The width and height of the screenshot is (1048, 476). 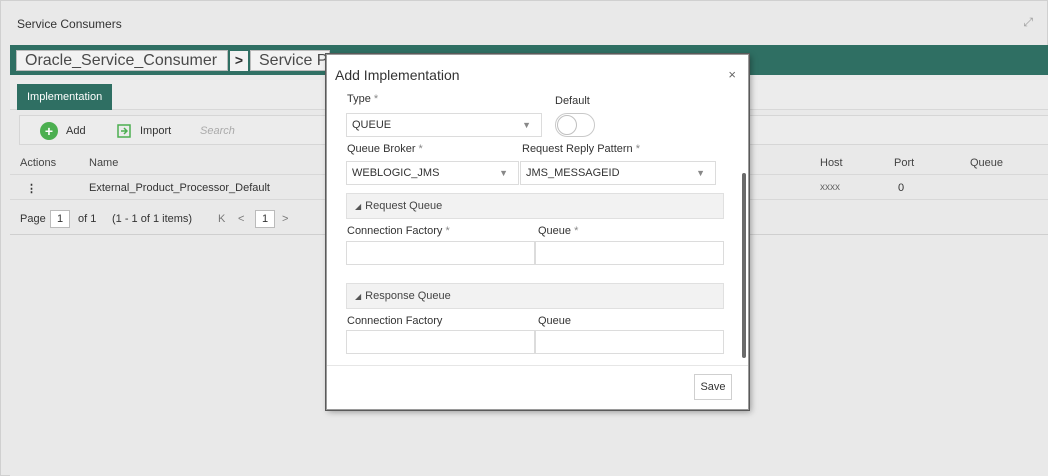 I want to click on pattern-label: Request Reply Pattern *, so click(x=581, y=149).